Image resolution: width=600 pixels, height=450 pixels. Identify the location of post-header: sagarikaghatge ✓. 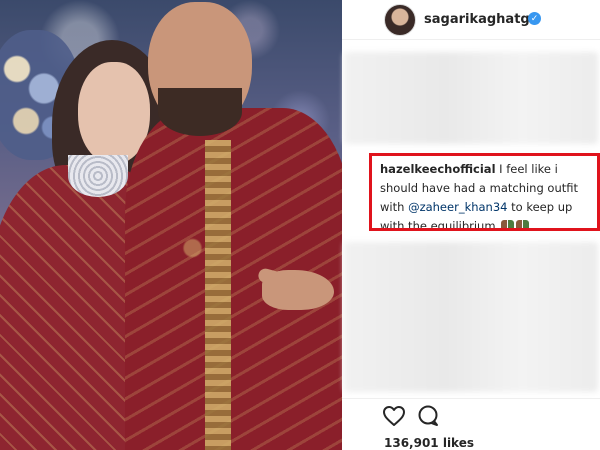
(471, 20).